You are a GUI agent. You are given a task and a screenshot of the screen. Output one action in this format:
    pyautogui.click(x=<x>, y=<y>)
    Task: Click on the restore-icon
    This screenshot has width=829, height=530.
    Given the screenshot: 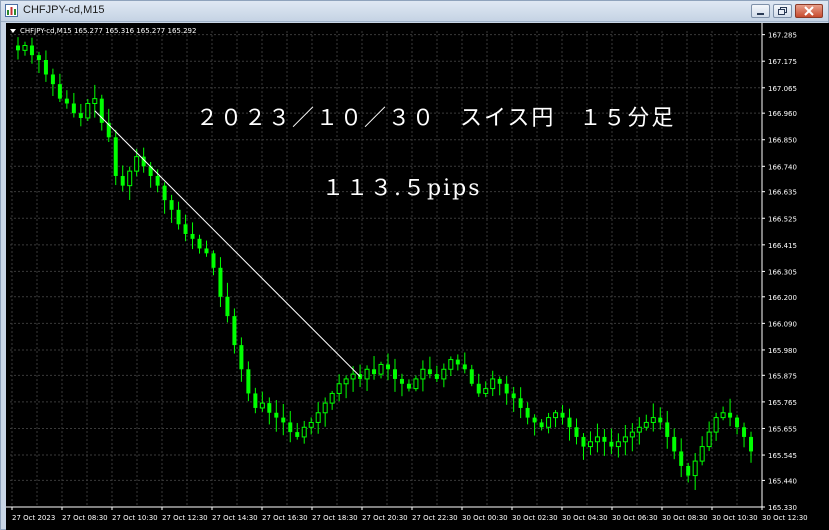 What is the action you would take?
    pyautogui.click(x=782, y=11)
    